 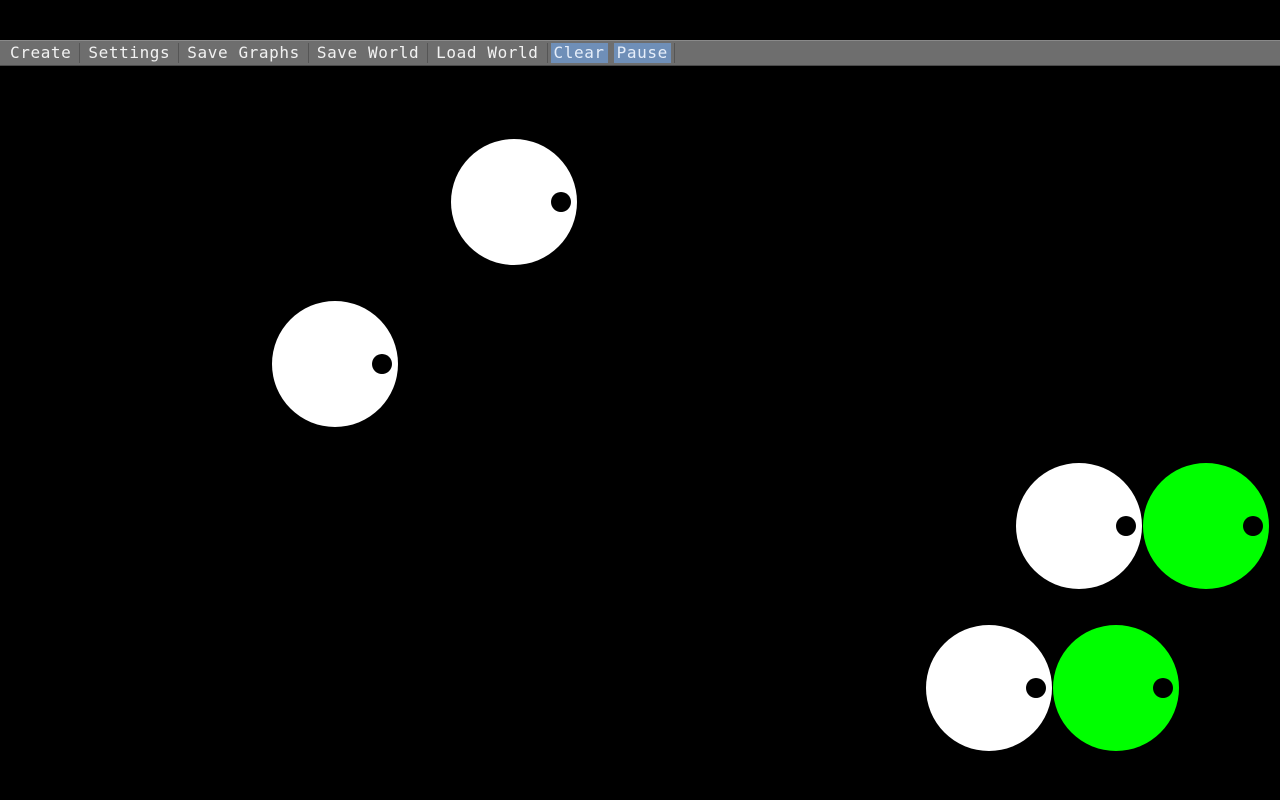 What do you see at coordinates (579, 53) in the screenshot?
I see `clear-button: Clear` at bounding box center [579, 53].